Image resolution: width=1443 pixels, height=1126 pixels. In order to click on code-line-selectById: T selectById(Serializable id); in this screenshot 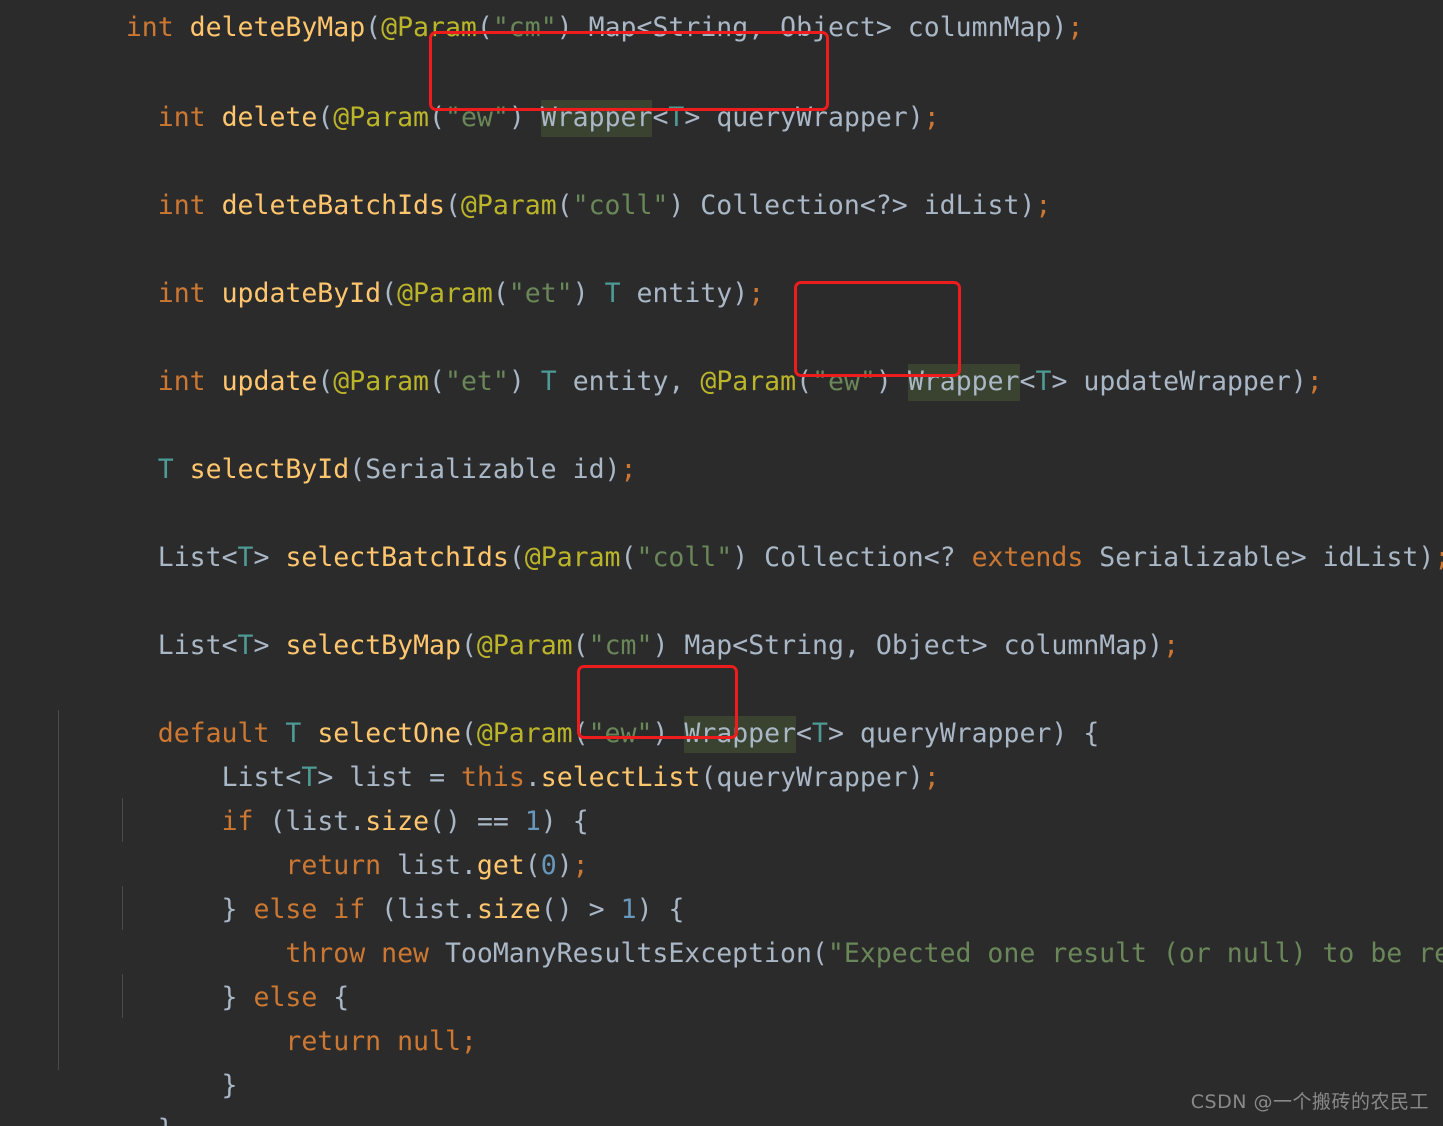, I will do `click(349, 444)`.